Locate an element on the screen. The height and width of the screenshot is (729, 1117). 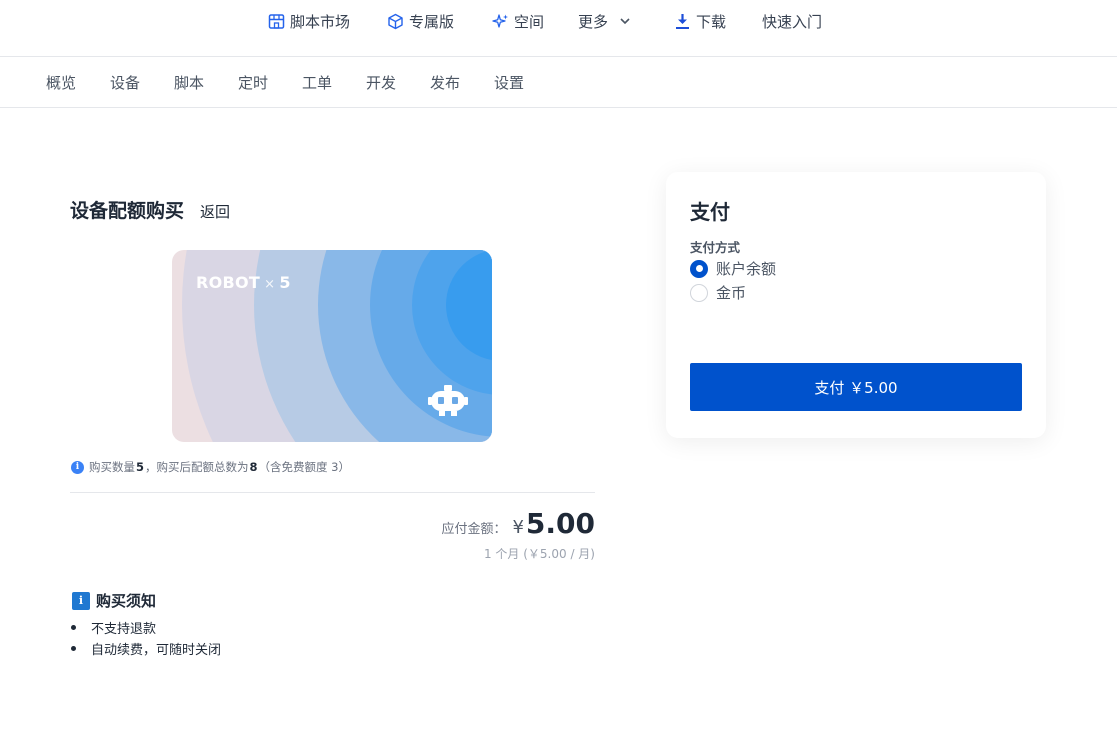
info-icon: i is located at coordinates (77, 467).